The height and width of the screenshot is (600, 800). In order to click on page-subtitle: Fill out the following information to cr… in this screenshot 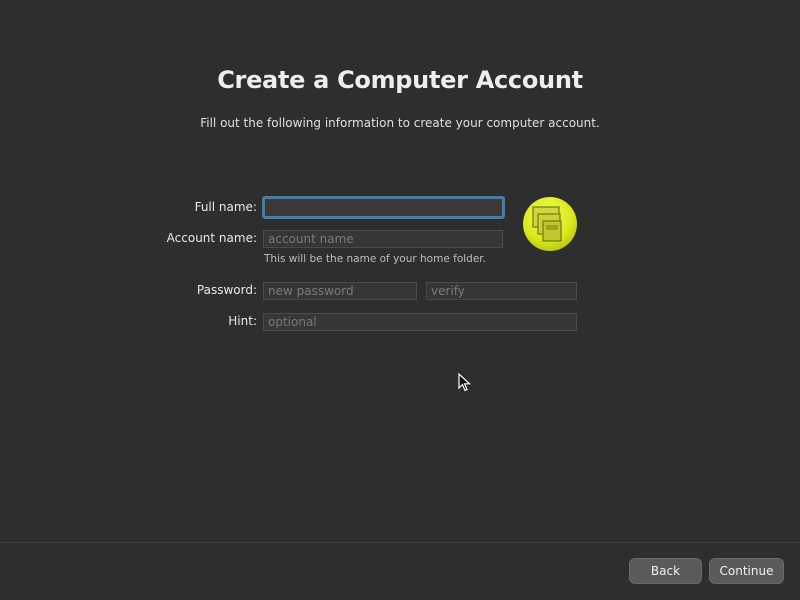, I will do `click(400, 123)`.